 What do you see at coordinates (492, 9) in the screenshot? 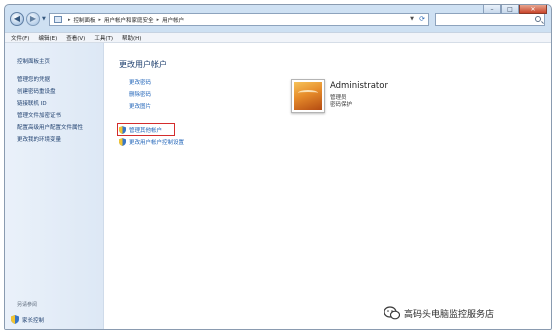
I see `minimize-button: –` at bounding box center [492, 9].